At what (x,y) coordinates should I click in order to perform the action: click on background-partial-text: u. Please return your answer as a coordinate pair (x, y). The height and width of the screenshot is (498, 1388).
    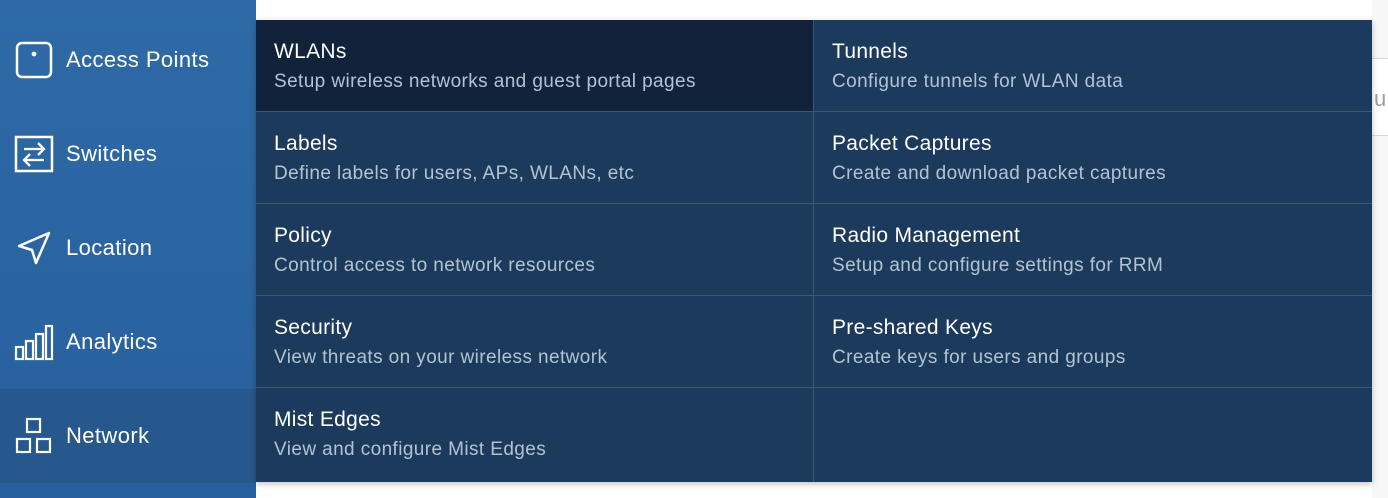
    Looking at the image, I should click on (1380, 98).